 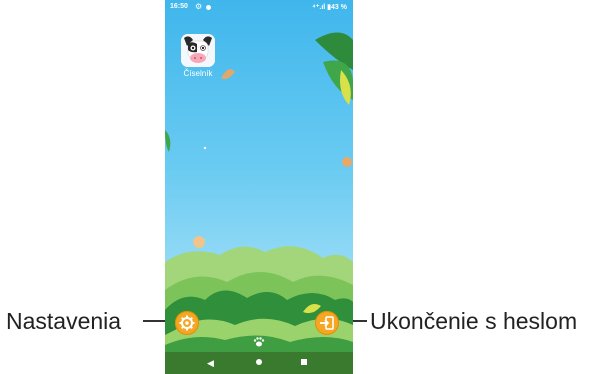 I want to click on leader-line-left, so click(x=155, y=321).